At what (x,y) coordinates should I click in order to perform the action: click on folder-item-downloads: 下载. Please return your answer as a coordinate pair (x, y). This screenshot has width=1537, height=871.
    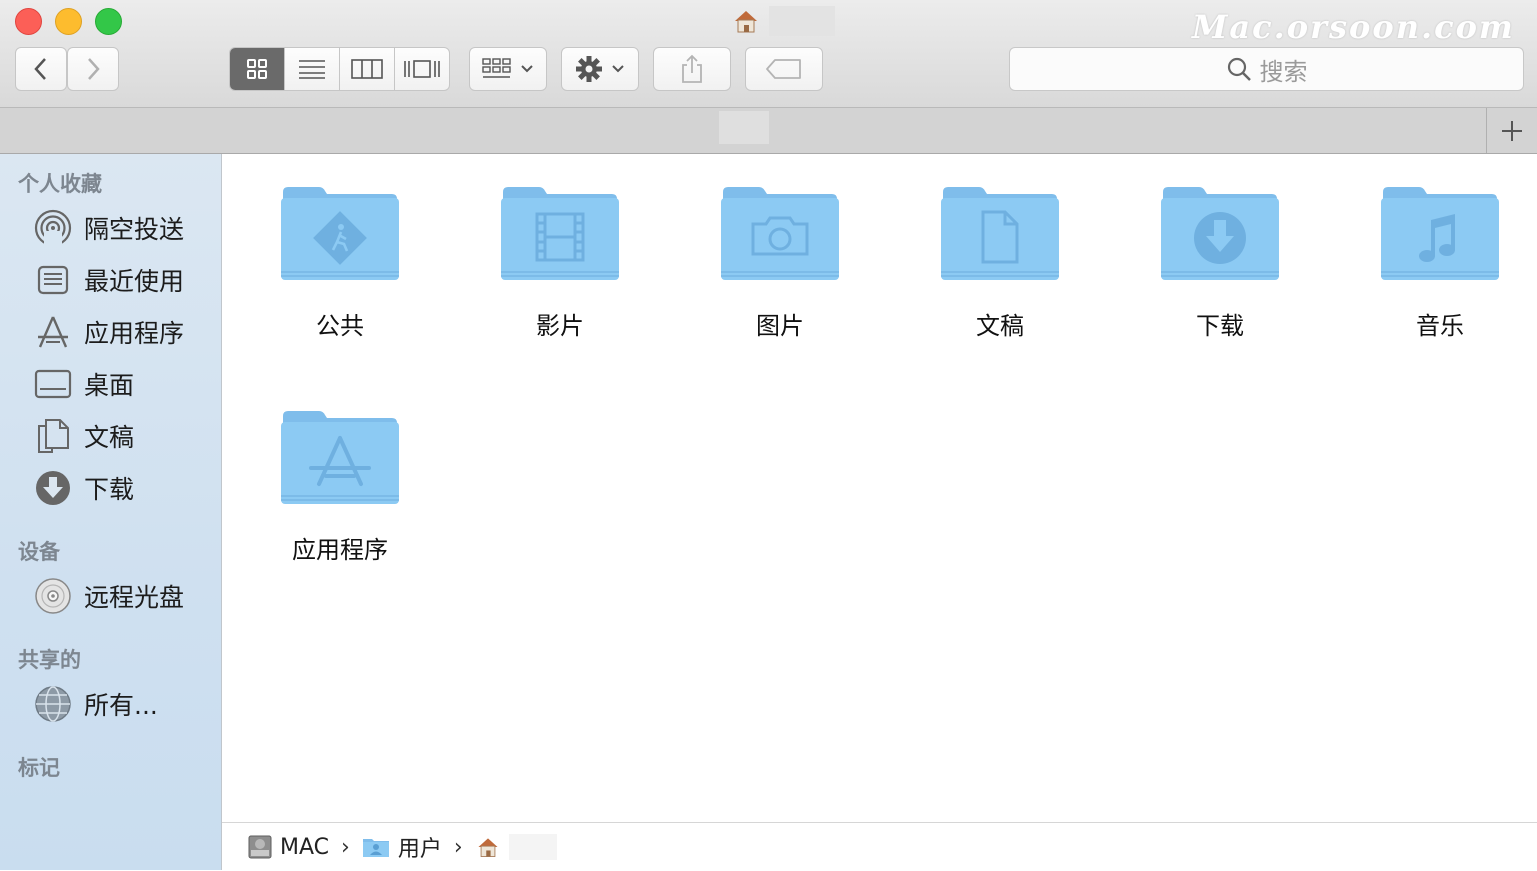
    Looking at the image, I should click on (1220, 262).